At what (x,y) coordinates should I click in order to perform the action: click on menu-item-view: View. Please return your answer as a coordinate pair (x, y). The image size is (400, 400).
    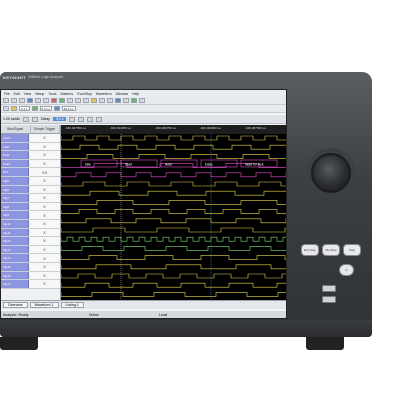
    Looking at the image, I should click on (28, 94).